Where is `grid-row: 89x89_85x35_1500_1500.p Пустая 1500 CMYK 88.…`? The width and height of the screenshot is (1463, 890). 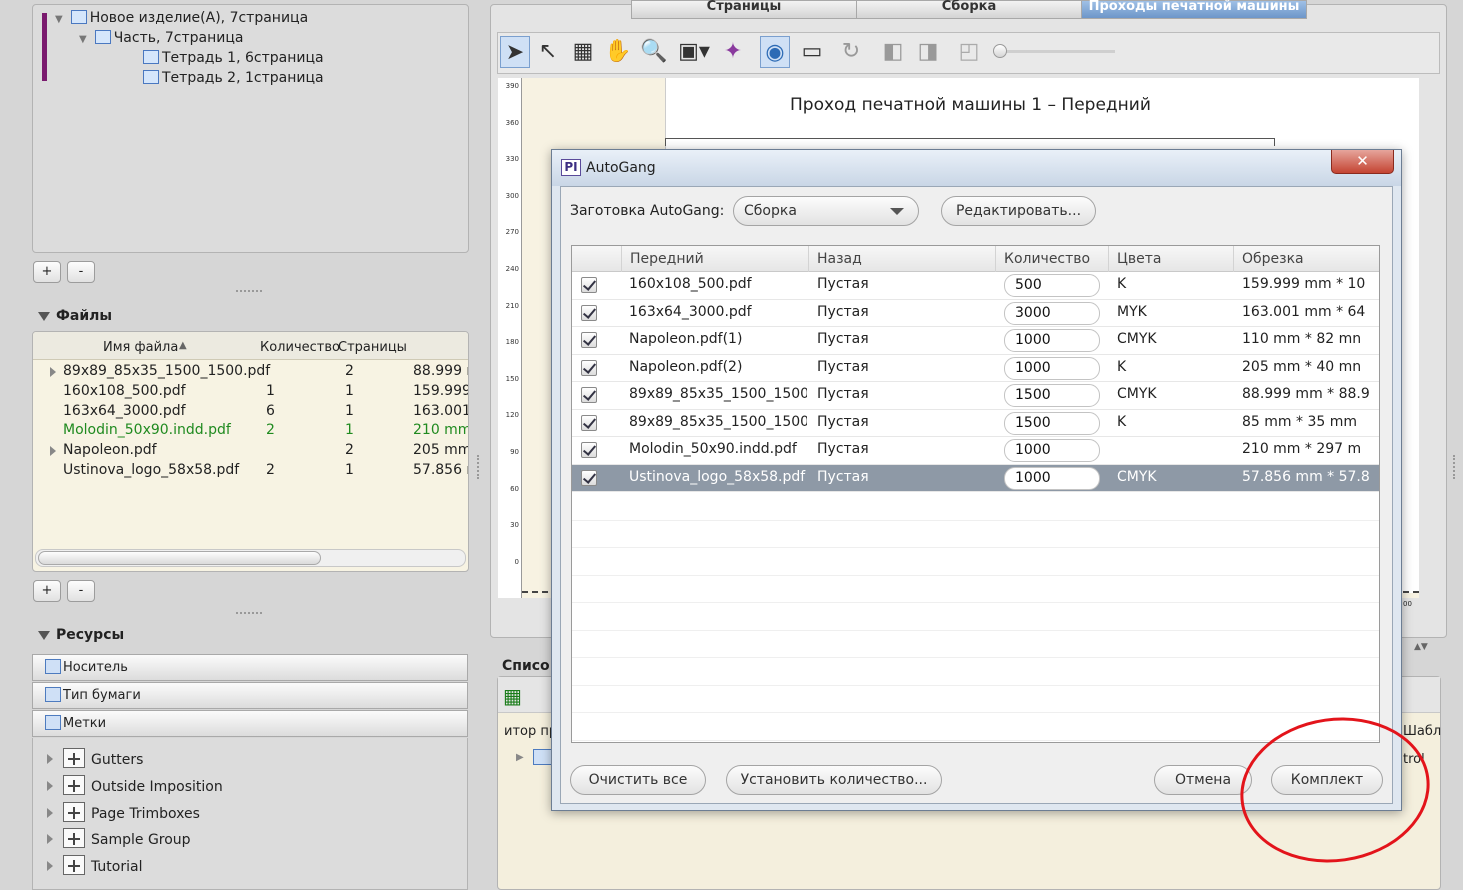
grid-row: 89x89_85x35_1500_1500.p Пустая 1500 CMYK 88.… is located at coordinates (975, 396).